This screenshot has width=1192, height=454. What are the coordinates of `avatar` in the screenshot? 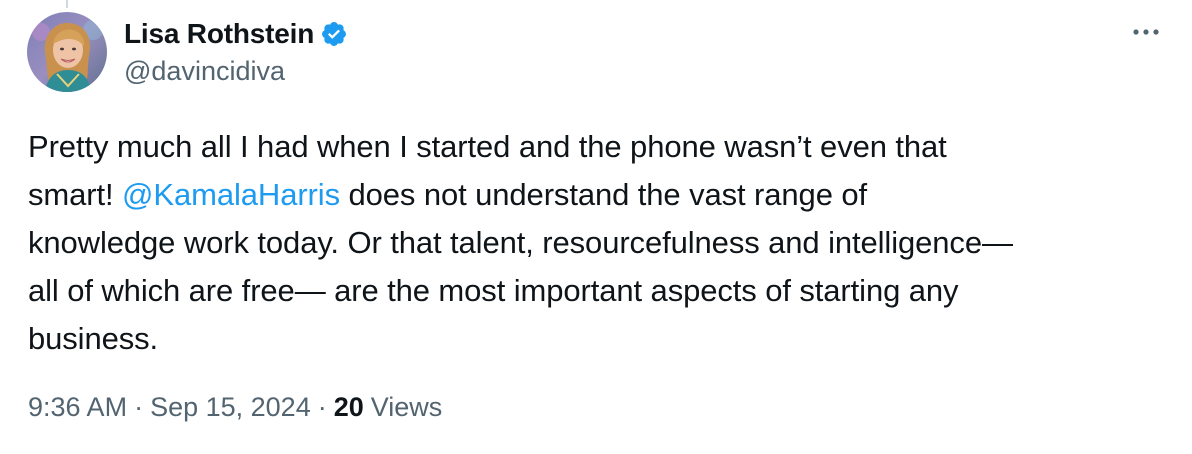 It's located at (67, 52).